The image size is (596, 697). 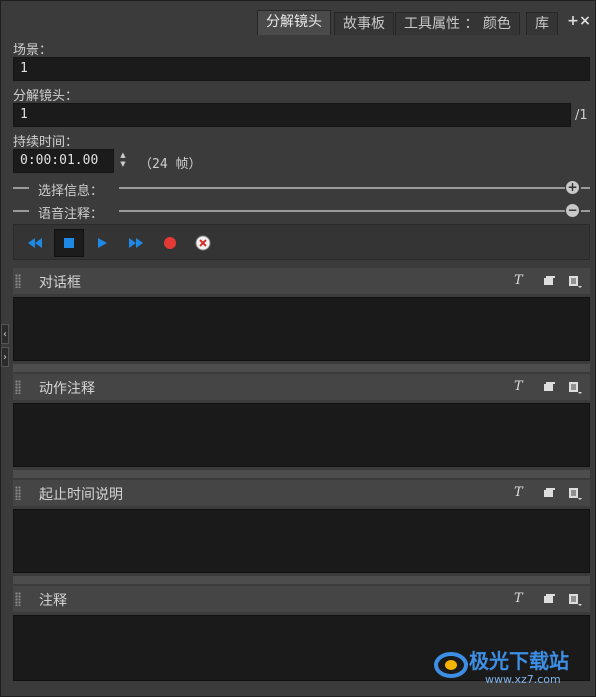 I want to click on selection-info-label: 选择信息：, so click(x=71, y=191).